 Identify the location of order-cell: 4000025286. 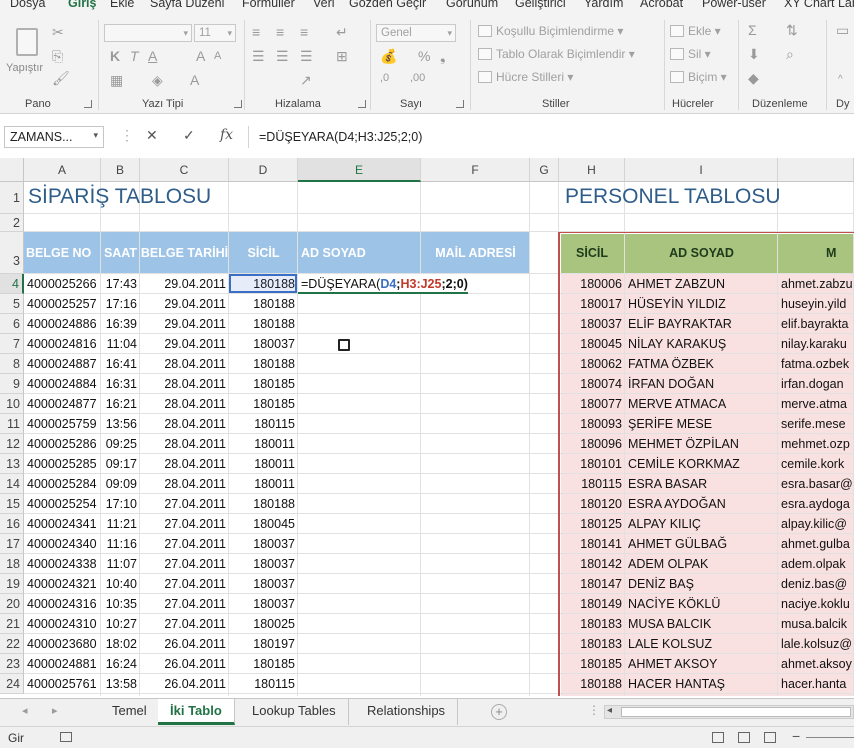
(62, 444).